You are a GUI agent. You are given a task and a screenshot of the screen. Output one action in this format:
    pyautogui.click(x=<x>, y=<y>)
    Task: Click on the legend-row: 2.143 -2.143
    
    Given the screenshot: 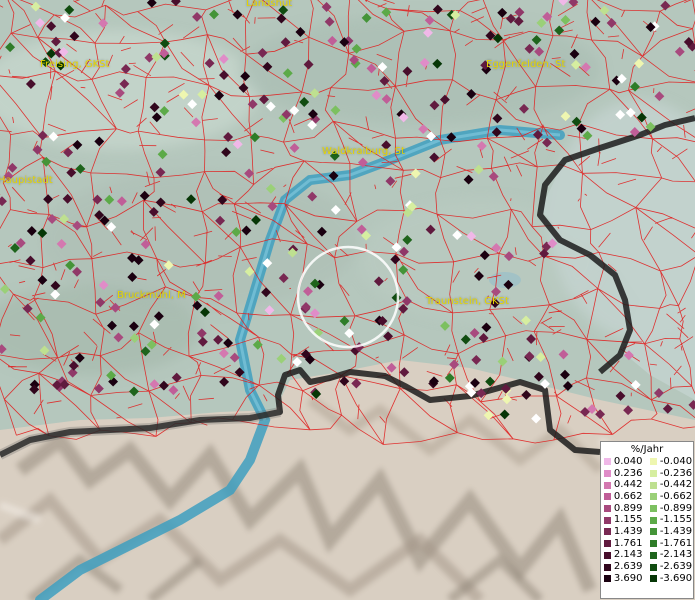 What is the action you would take?
    pyautogui.click(x=647, y=555)
    